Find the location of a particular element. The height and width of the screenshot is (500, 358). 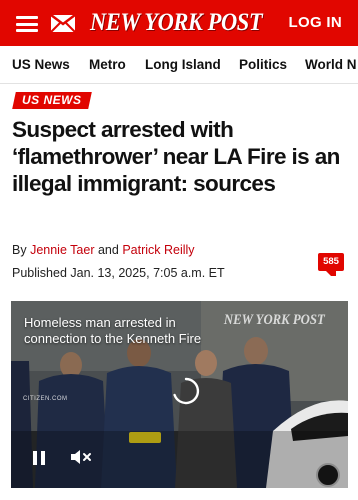

section-tag-label: US NEWS is located at coordinates (52, 100).